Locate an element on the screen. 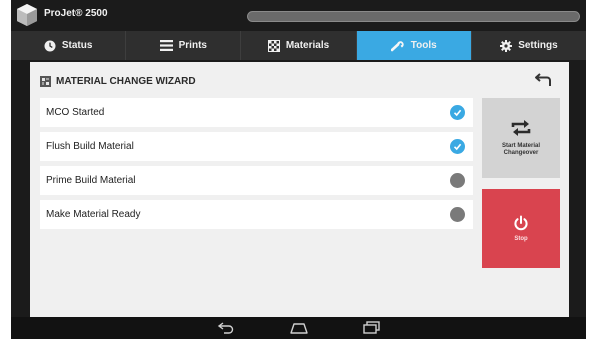 The width and height of the screenshot is (593, 339). title-bar: ProJet® 2500 is located at coordinates (298, 15).